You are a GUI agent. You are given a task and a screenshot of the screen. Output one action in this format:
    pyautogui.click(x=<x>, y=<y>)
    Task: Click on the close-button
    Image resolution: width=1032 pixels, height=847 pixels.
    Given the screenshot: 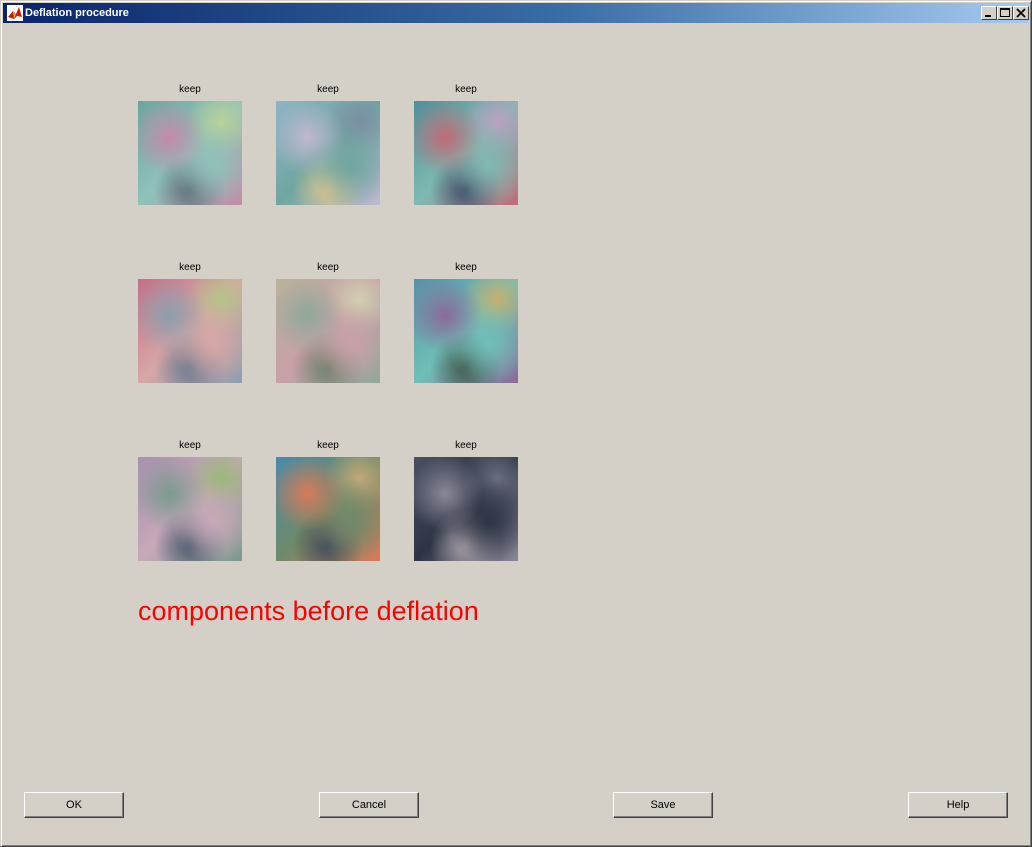 What is the action you would take?
    pyautogui.click(x=1021, y=13)
    